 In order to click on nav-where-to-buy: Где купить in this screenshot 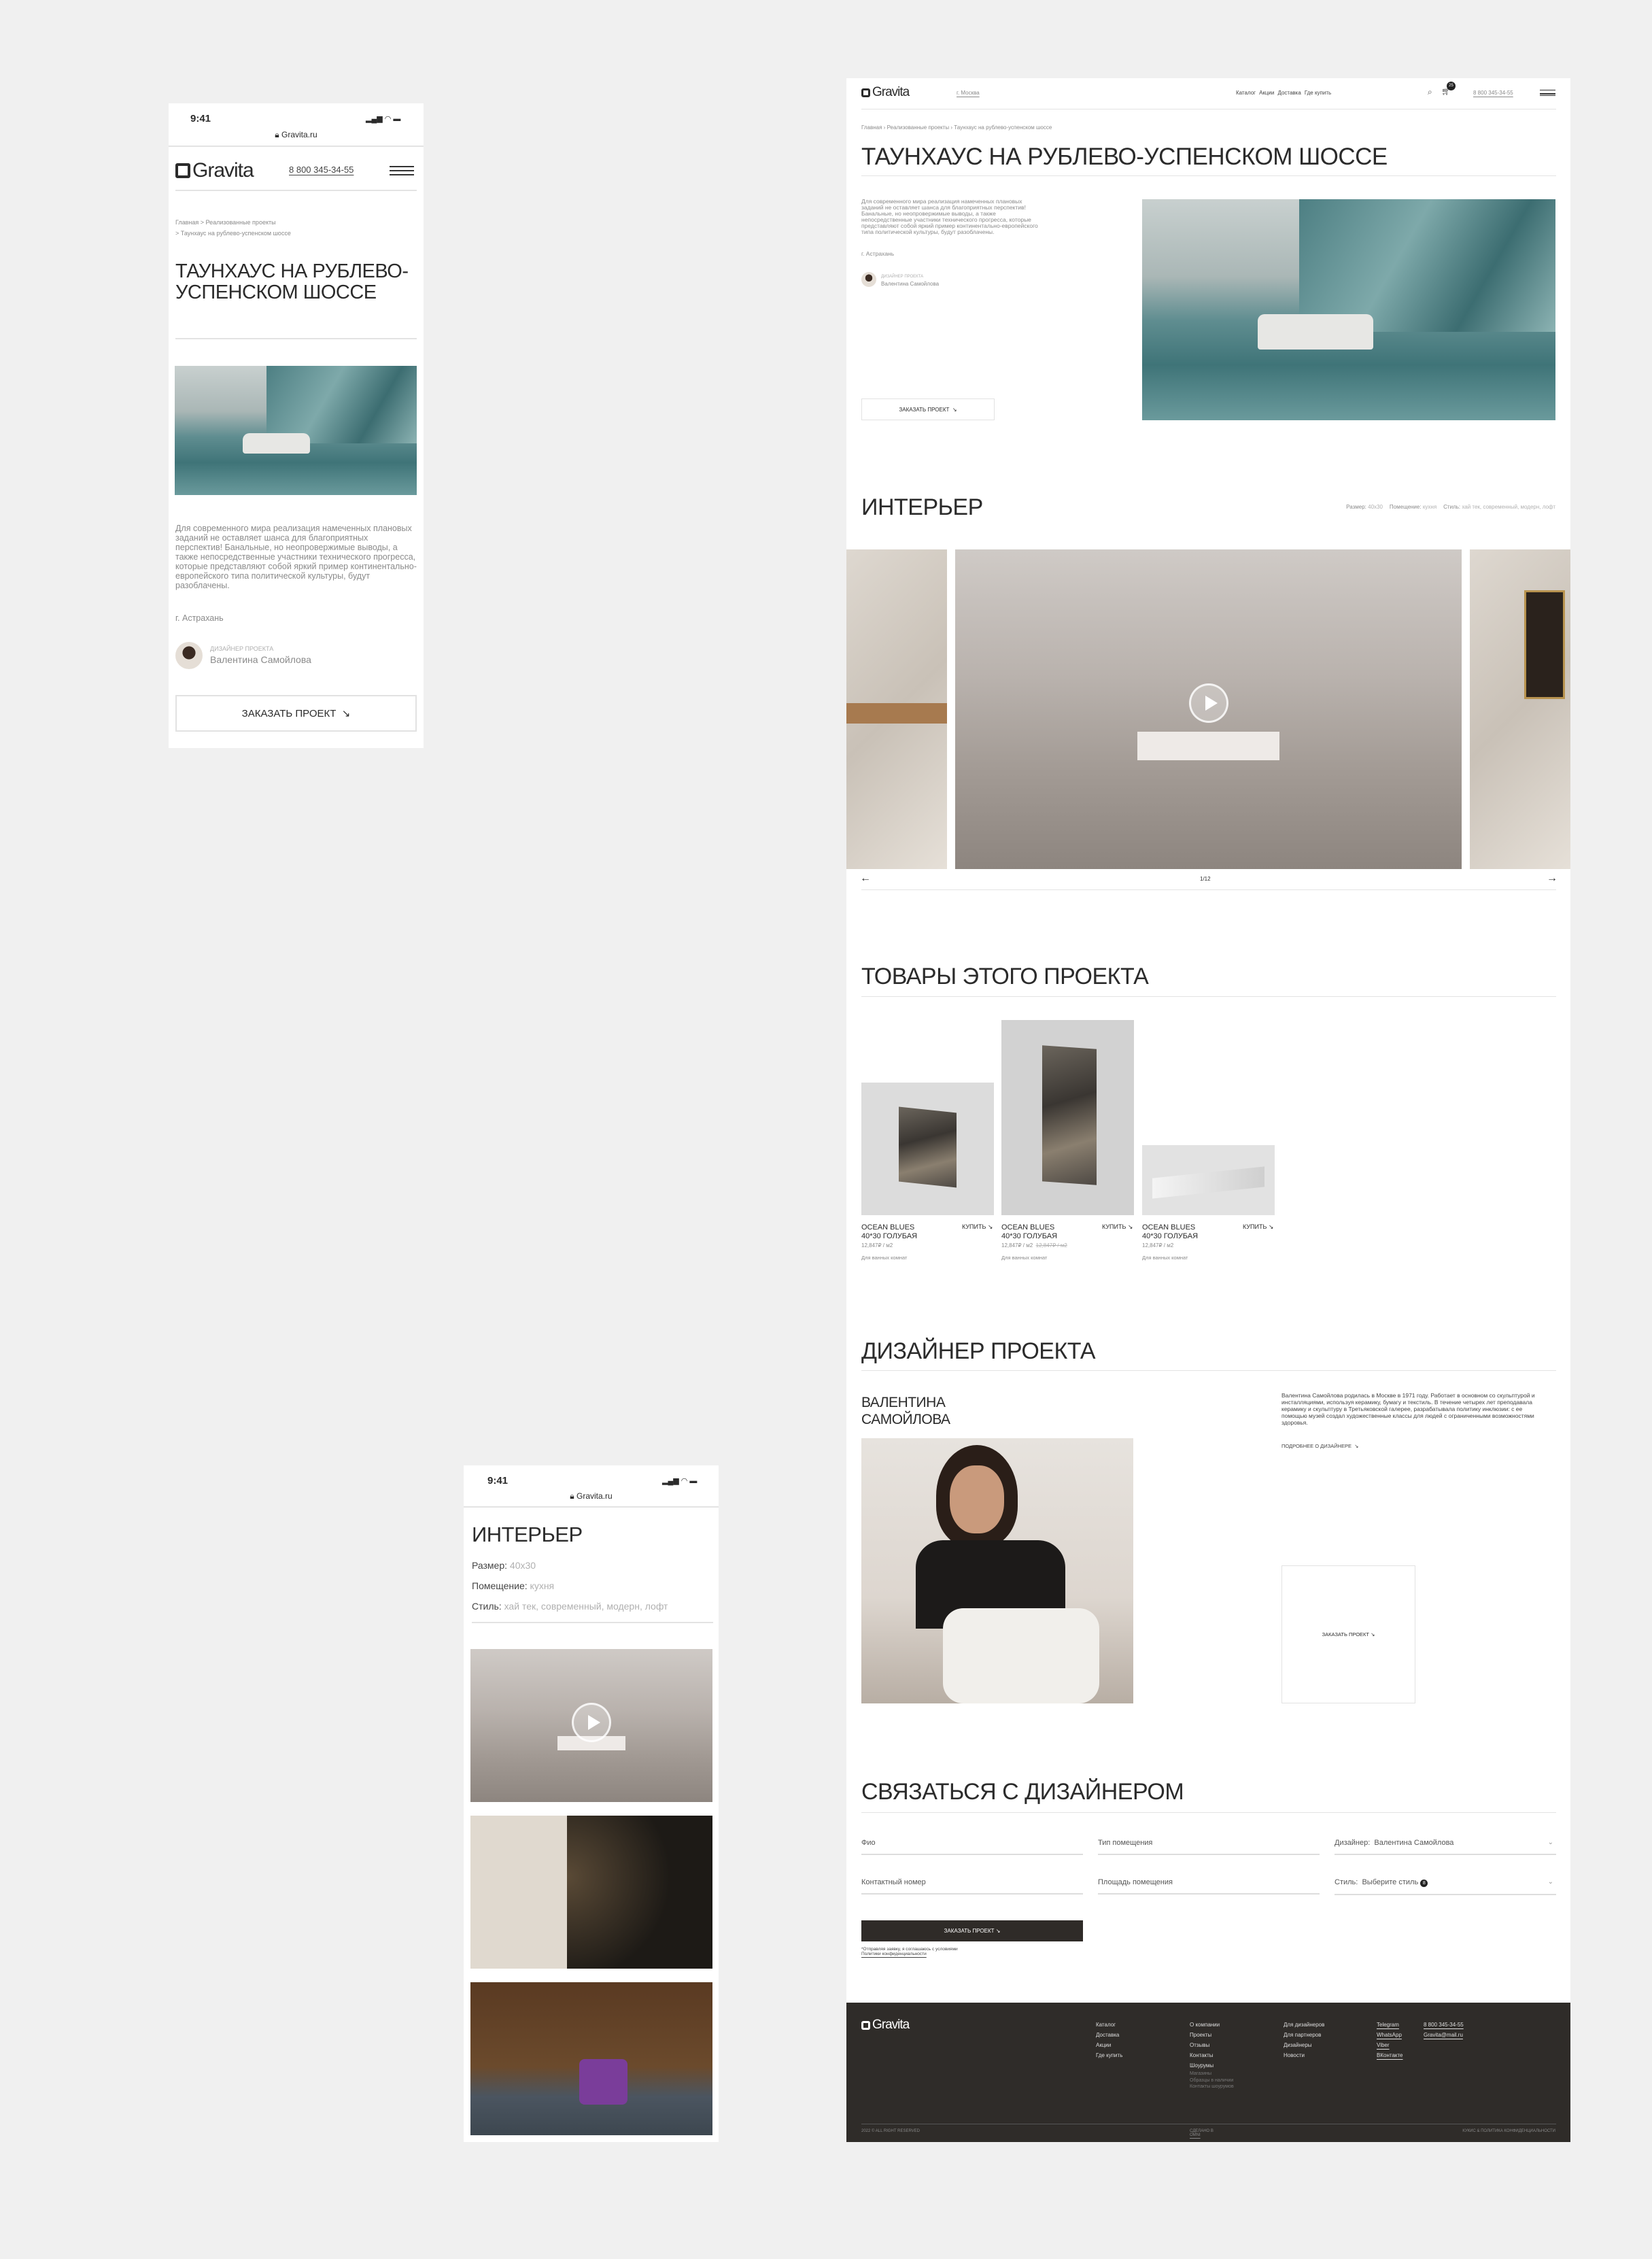, I will do `click(1318, 93)`.